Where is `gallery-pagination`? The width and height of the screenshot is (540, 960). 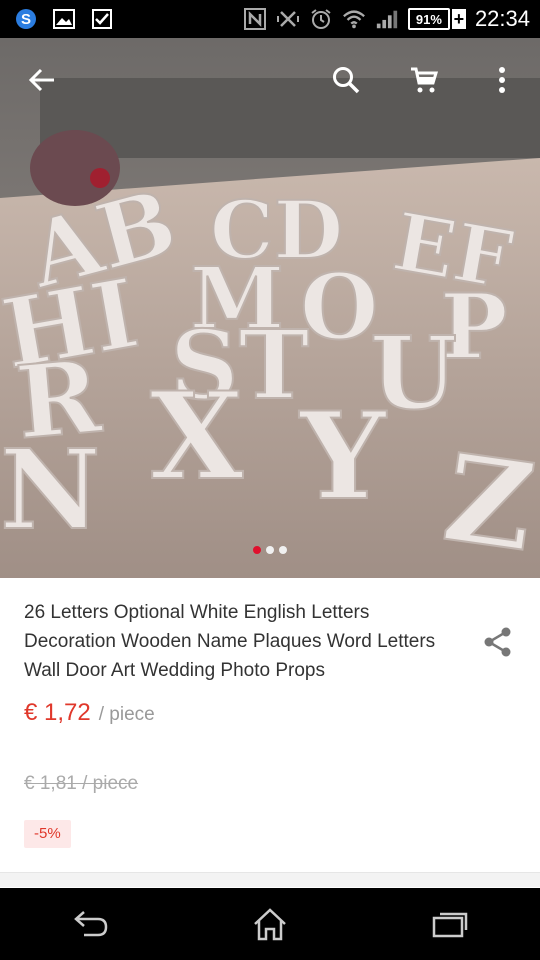
gallery-pagination is located at coordinates (270, 550).